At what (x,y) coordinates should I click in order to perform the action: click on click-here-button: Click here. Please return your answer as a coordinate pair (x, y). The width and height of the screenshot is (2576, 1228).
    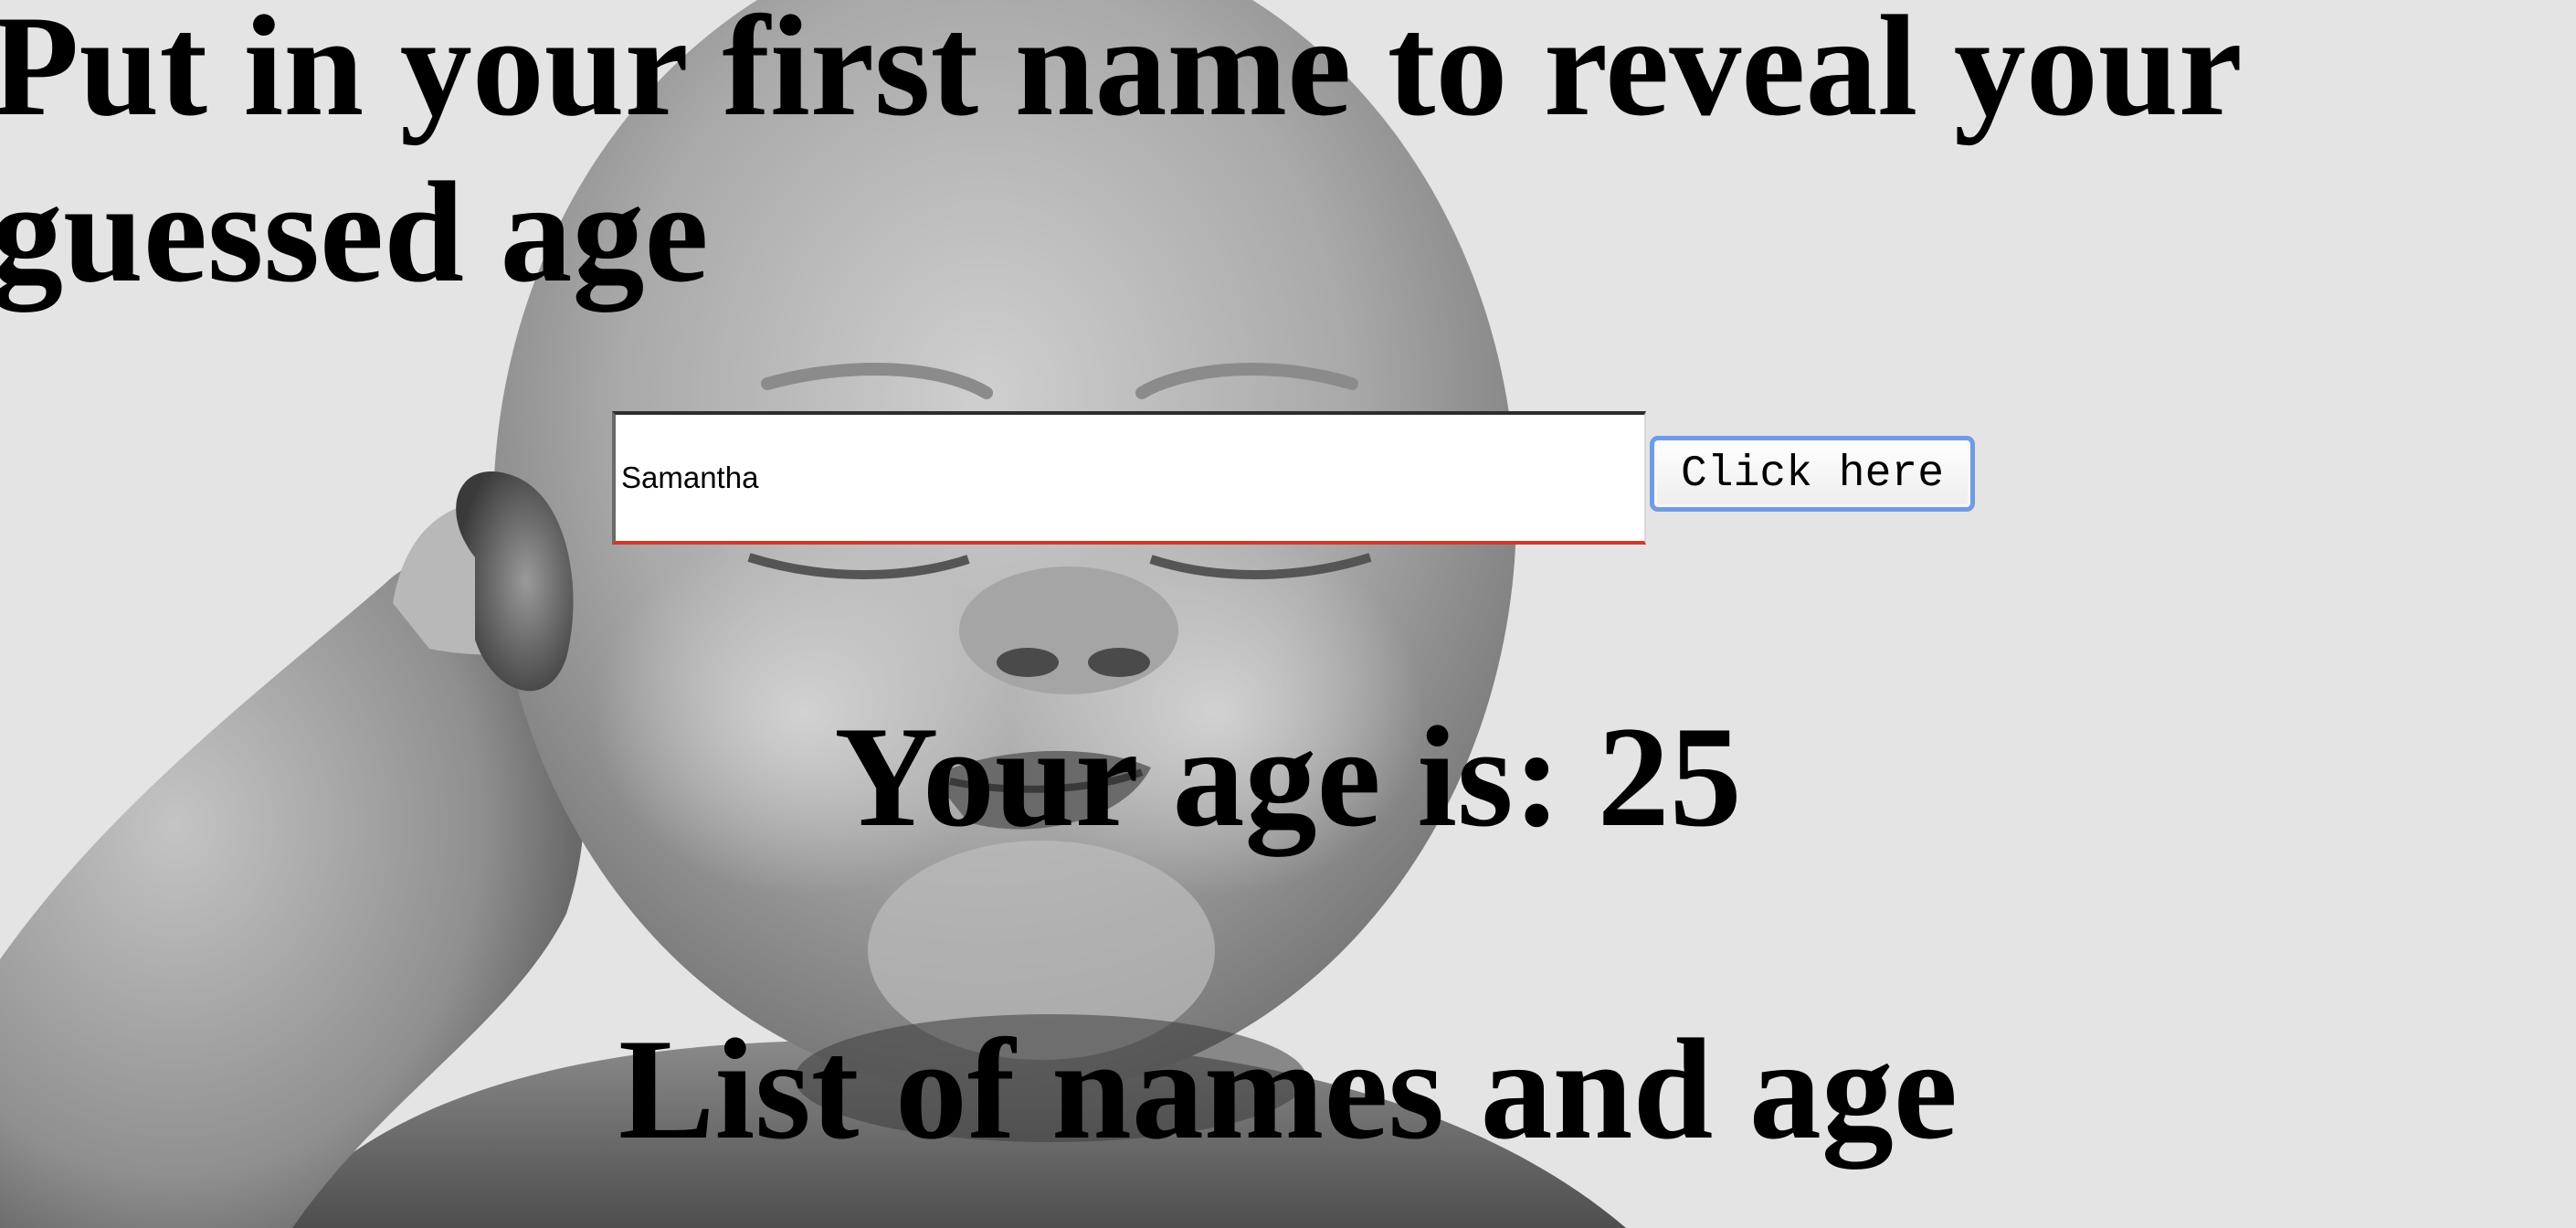
    Looking at the image, I should click on (1812, 474).